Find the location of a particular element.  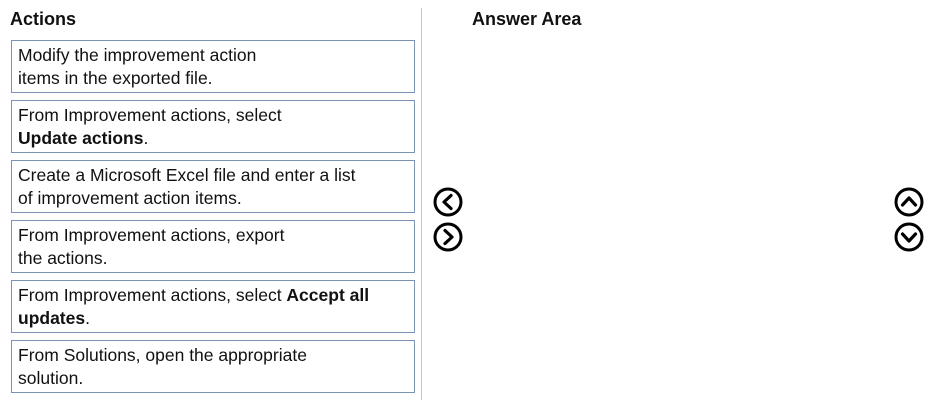

chevron-right-circle-icon is located at coordinates (448, 237).